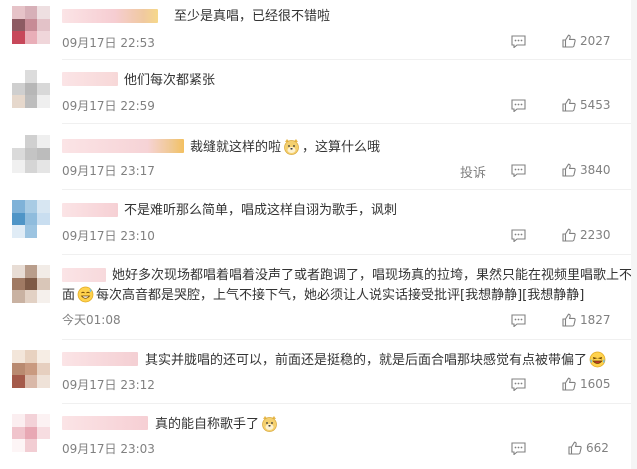 The height and width of the screenshot is (469, 637). Describe the element at coordinates (236, 147) in the screenshot. I see `comment-text-part: 裁缝就这样的啦` at that location.